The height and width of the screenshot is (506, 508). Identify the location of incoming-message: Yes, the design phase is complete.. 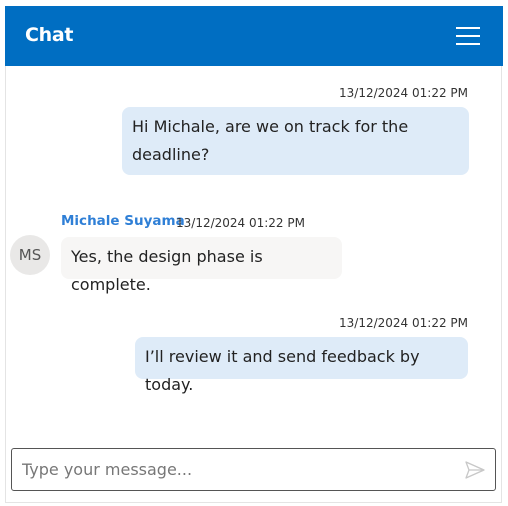
(201, 265).